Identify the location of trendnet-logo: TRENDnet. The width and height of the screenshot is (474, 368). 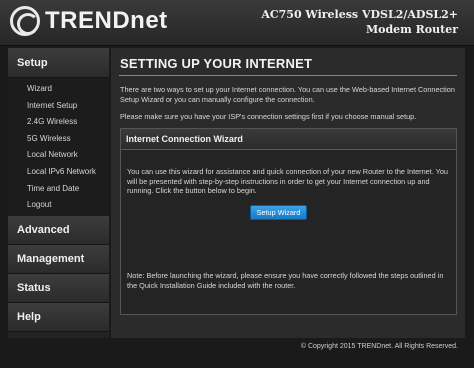
(89, 21).